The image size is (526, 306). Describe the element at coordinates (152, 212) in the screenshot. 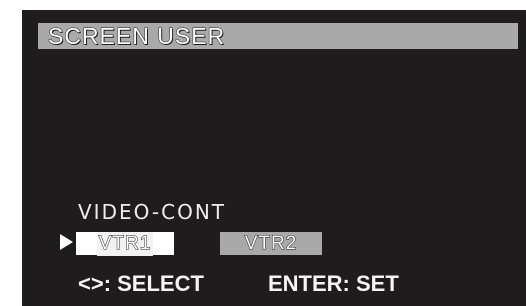

I see `menu-heading-video-cont: VIDEO-CONT` at that location.